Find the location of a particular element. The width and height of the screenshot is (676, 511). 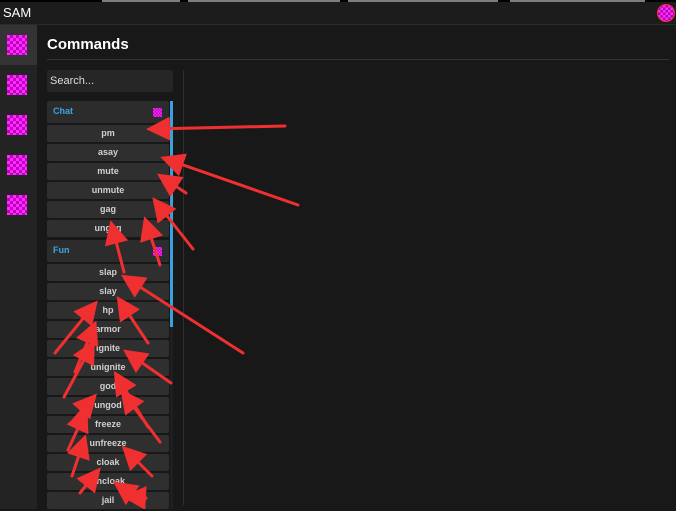

command-button-mute: mute is located at coordinates (108, 171).